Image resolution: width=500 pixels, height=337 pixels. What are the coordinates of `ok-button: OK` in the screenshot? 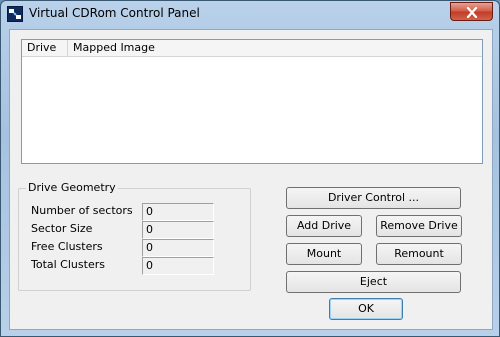 It's located at (366, 309).